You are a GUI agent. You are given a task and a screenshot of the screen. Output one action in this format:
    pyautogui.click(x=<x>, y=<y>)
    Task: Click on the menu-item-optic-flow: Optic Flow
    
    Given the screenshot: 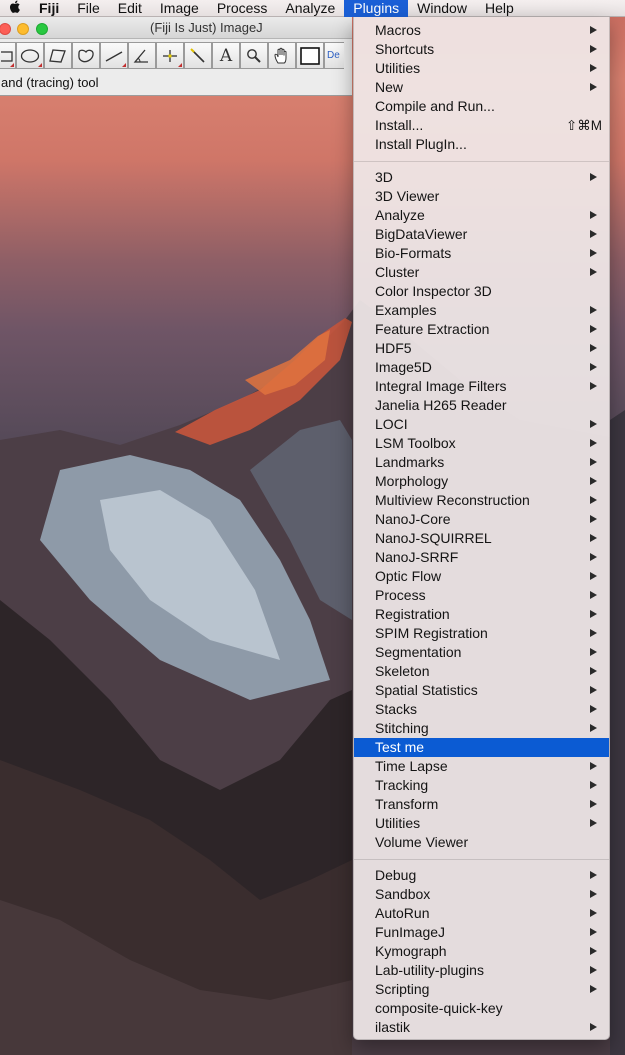 What is the action you would take?
    pyautogui.click(x=481, y=576)
    